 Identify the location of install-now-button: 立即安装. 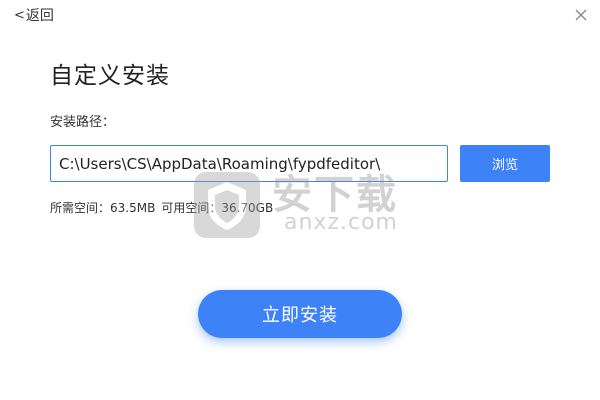
(300, 314).